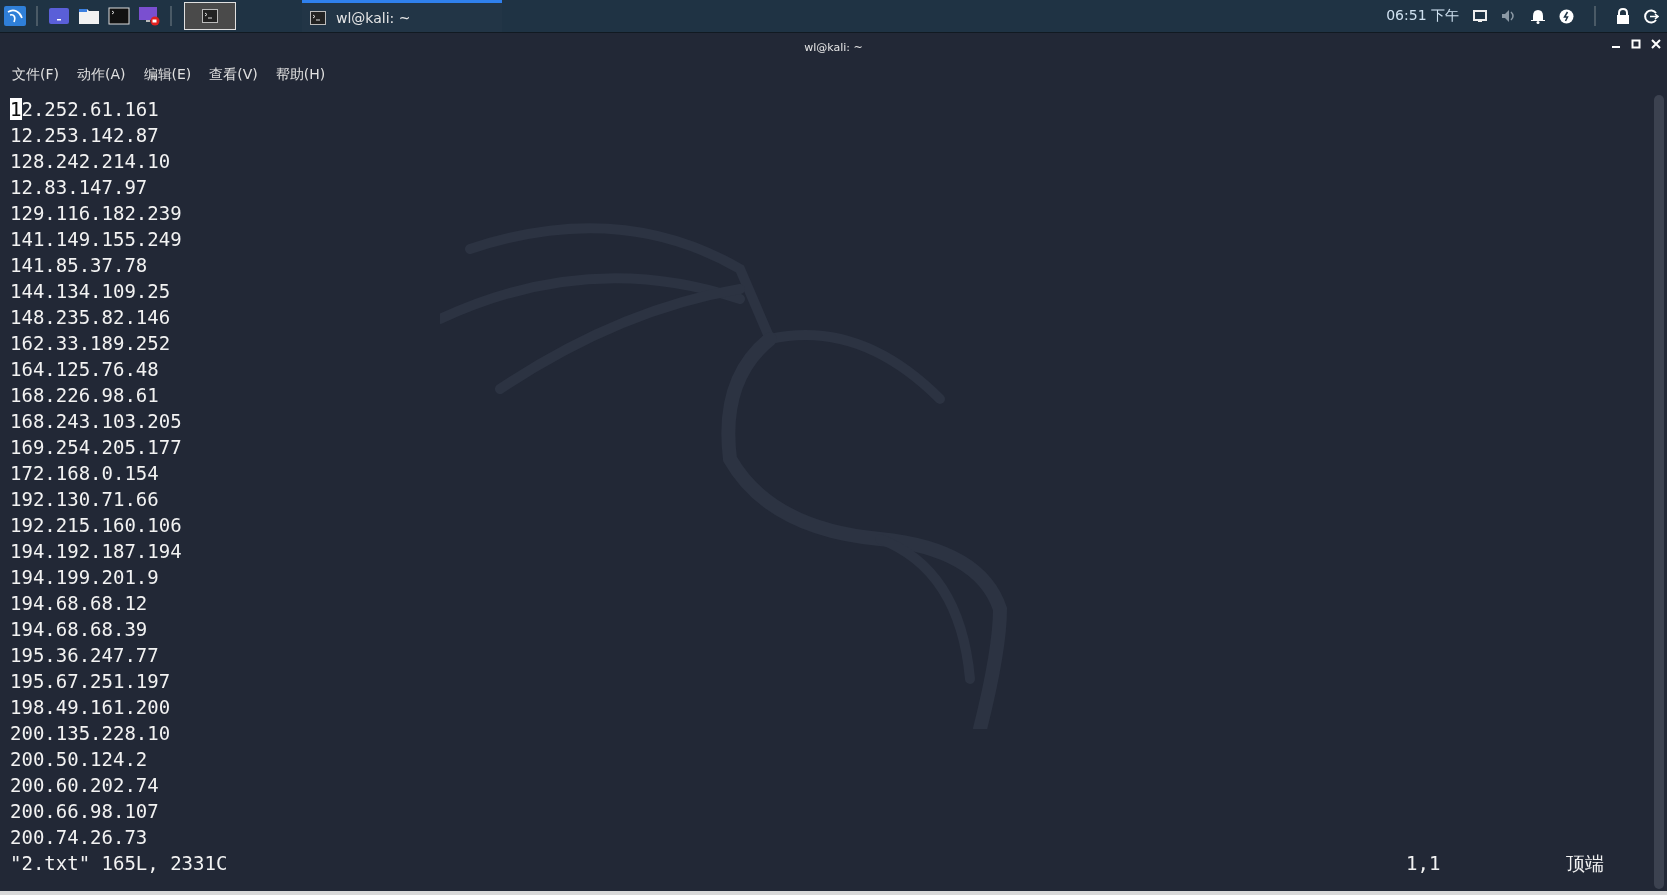  What do you see at coordinates (1509, 16) in the screenshot?
I see `volume-icon` at bounding box center [1509, 16].